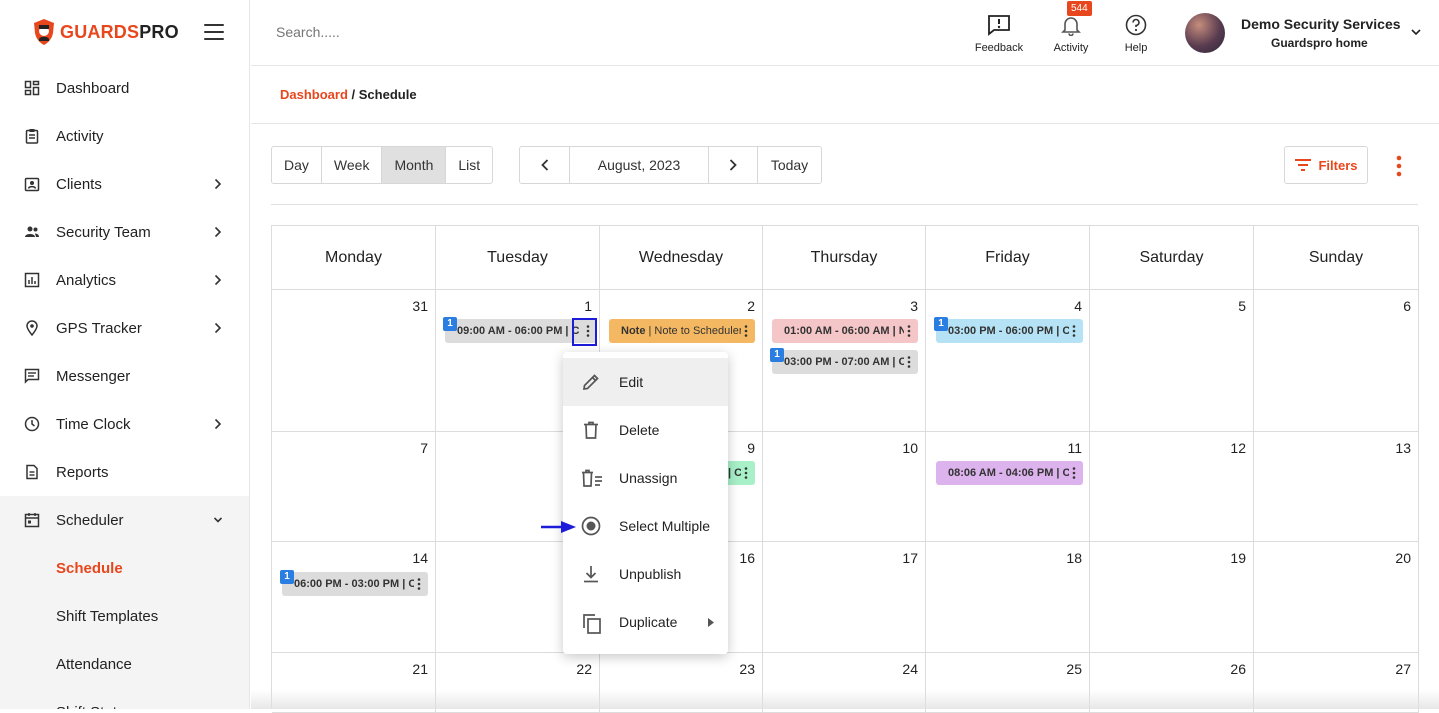  I want to click on feedback-button: Feedback, so click(999, 34).